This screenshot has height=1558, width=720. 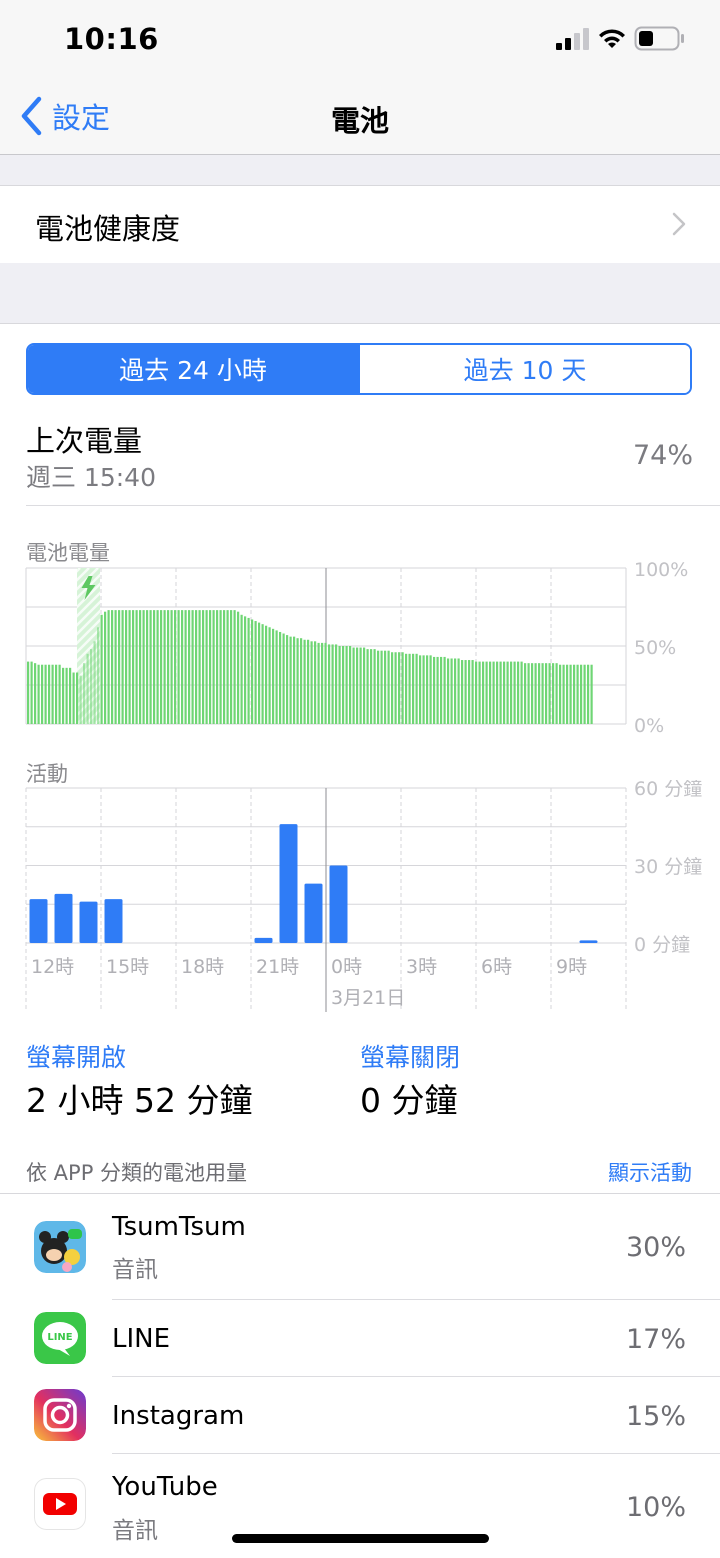 What do you see at coordinates (668, 790) in the screenshot?
I see `activity-y-tick-60: 60 分鐘` at bounding box center [668, 790].